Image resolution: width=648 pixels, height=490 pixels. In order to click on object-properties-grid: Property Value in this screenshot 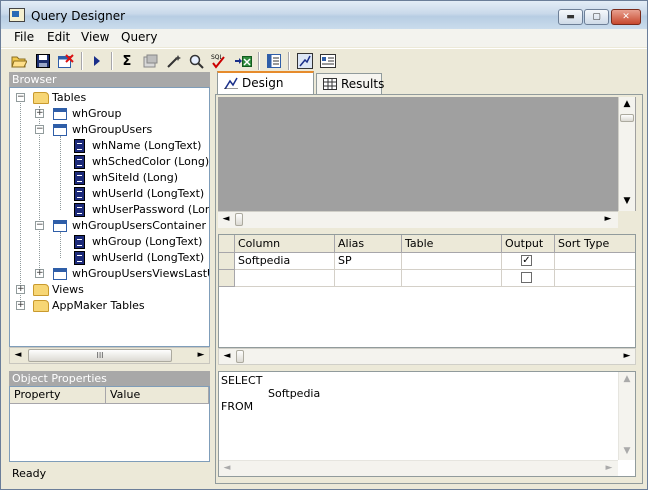, I will do `click(109, 424)`.